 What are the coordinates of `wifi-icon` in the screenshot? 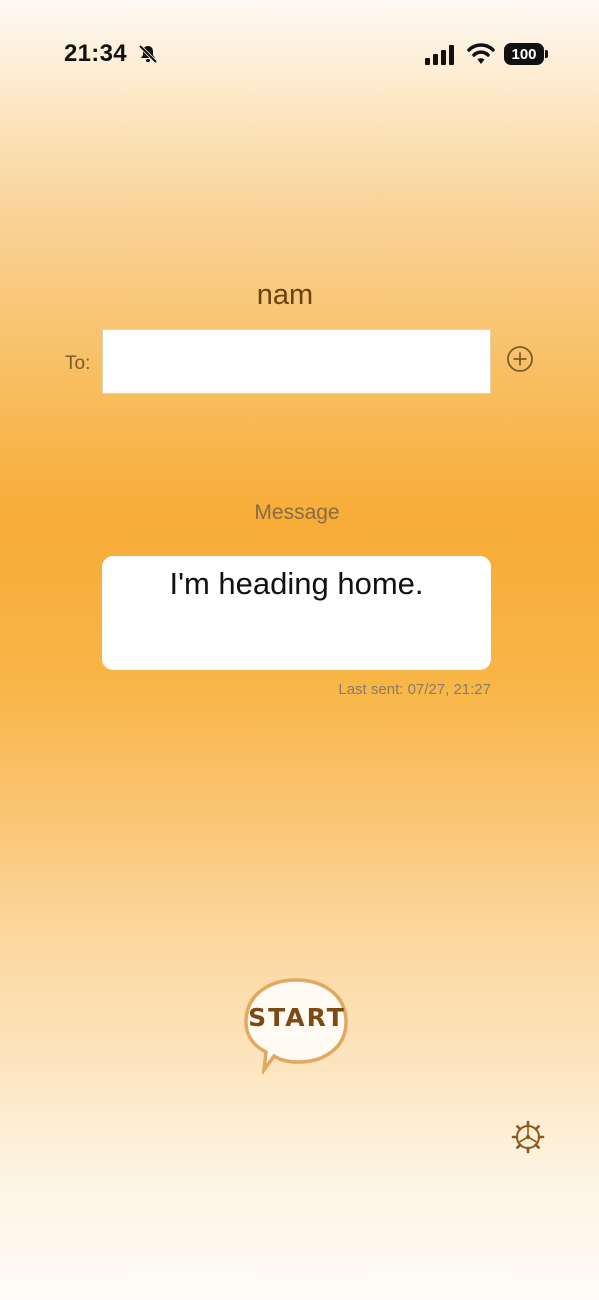 It's located at (481, 53).